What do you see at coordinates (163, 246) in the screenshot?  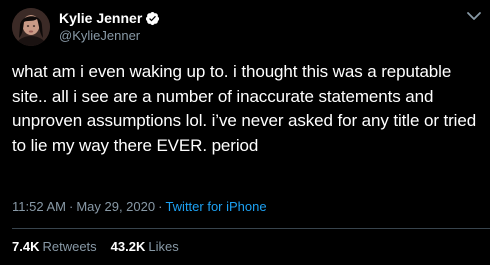 I see `likes-label: Likes` at bounding box center [163, 246].